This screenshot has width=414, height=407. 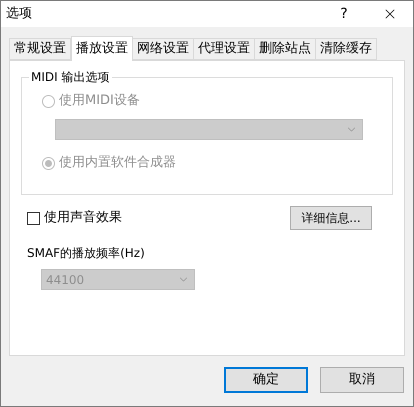 I want to click on tab: 网络设置, so click(x=163, y=49).